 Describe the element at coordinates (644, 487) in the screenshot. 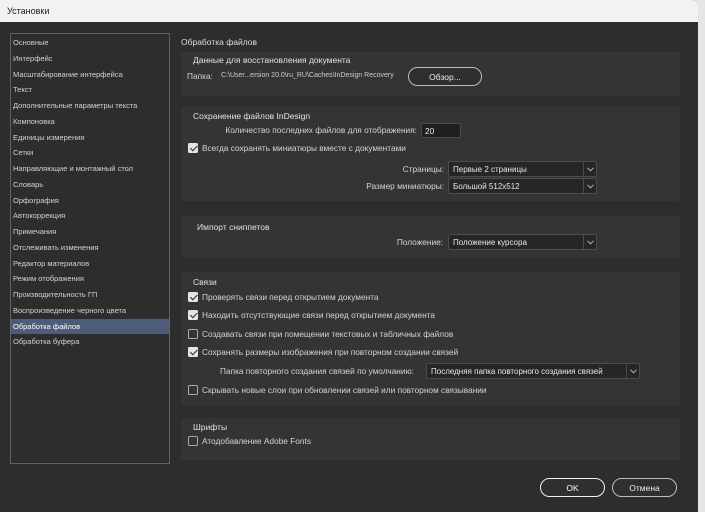

I see `cancel-button: Отмена` at that location.